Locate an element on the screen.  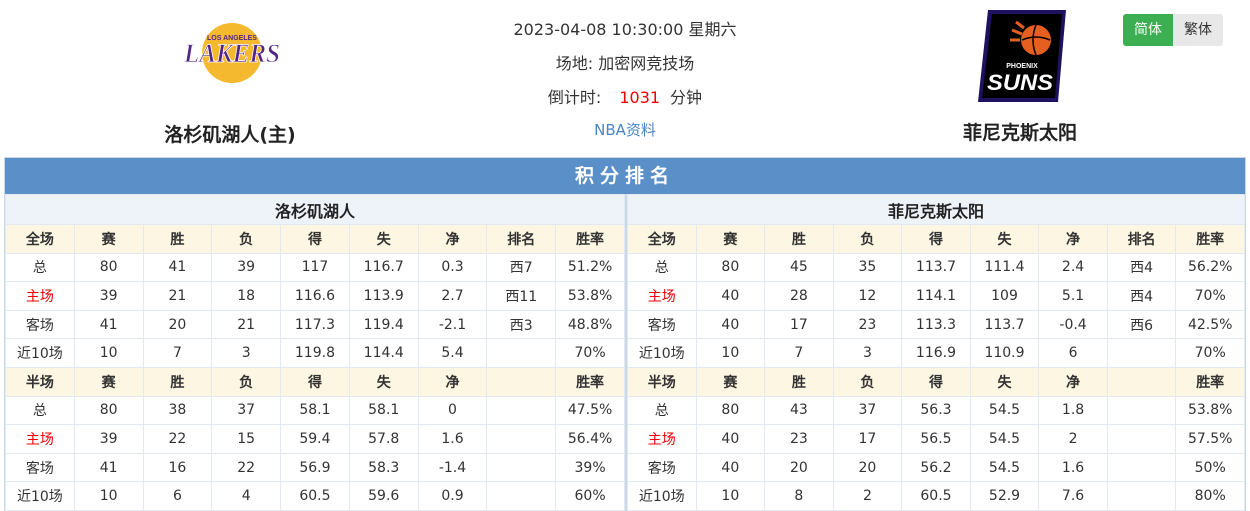
win-rate-cell: 56.2% is located at coordinates (1210, 267).